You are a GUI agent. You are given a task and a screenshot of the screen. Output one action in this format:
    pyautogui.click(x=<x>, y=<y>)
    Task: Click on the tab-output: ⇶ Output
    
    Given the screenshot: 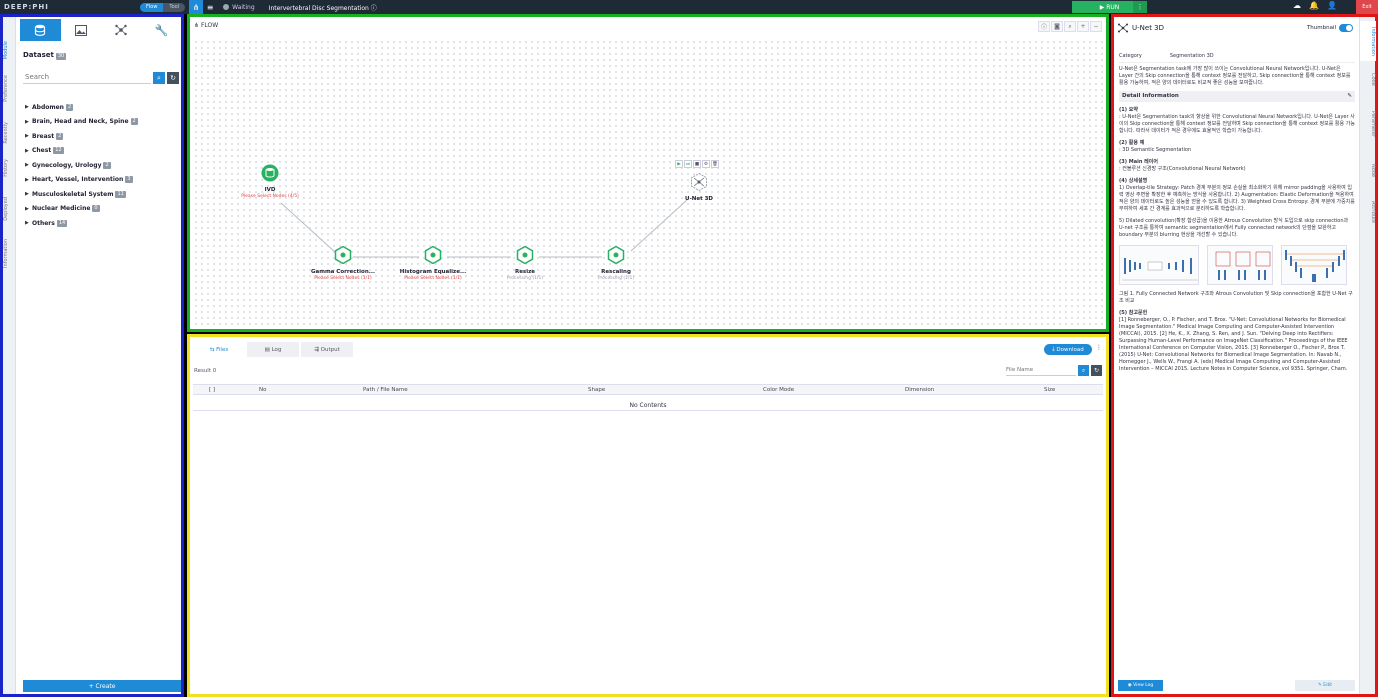 What is the action you would take?
    pyautogui.click(x=327, y=349)
    